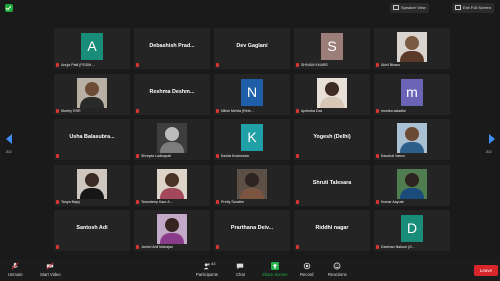  What do you see at coordinates (332, 48) in the screenshot?
I see `participant-tile: S SHIVAM KHARE` at bounding box center [332, 48].